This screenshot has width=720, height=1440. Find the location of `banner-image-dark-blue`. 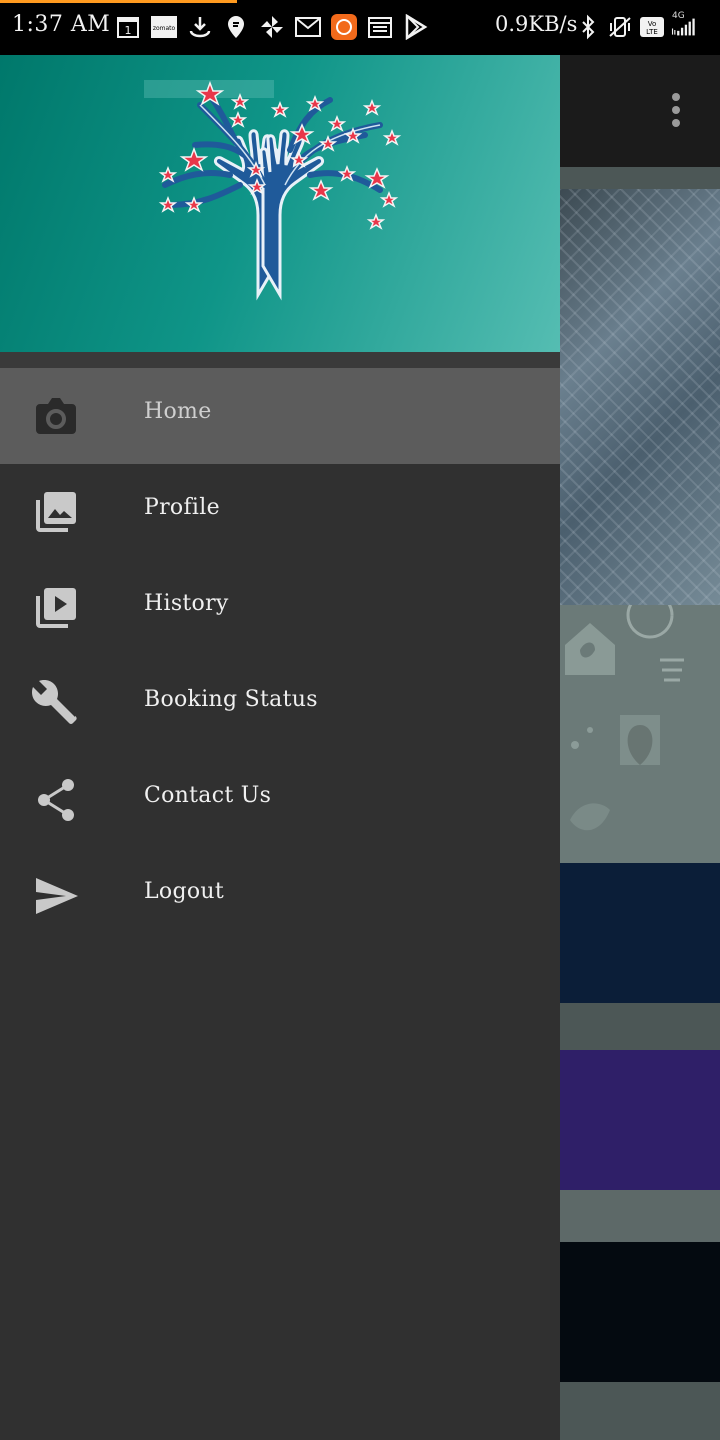

banner-image-dark-blue is located at coordinates (640, 933).